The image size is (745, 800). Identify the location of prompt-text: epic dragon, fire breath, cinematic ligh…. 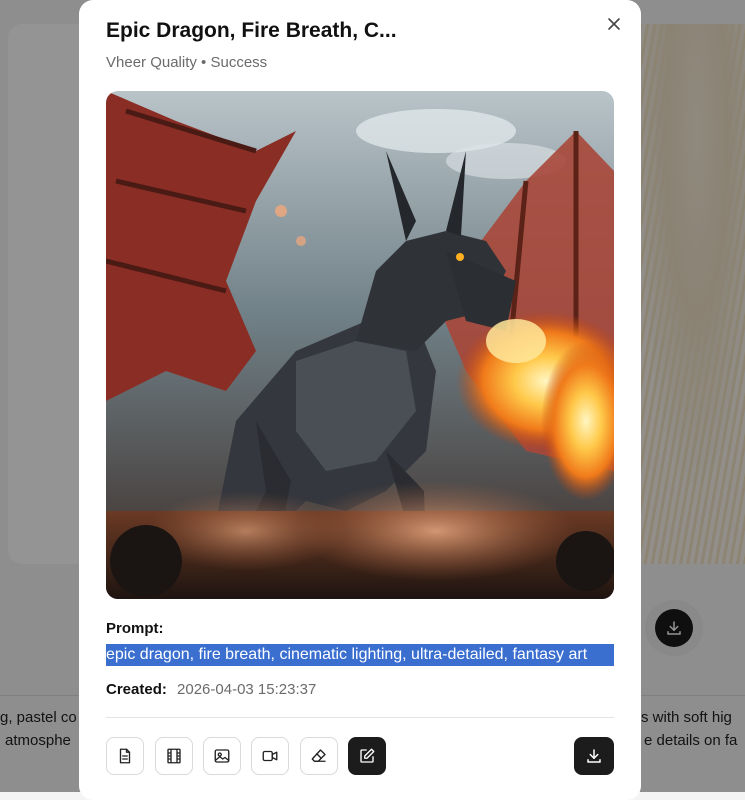
(360, 655).